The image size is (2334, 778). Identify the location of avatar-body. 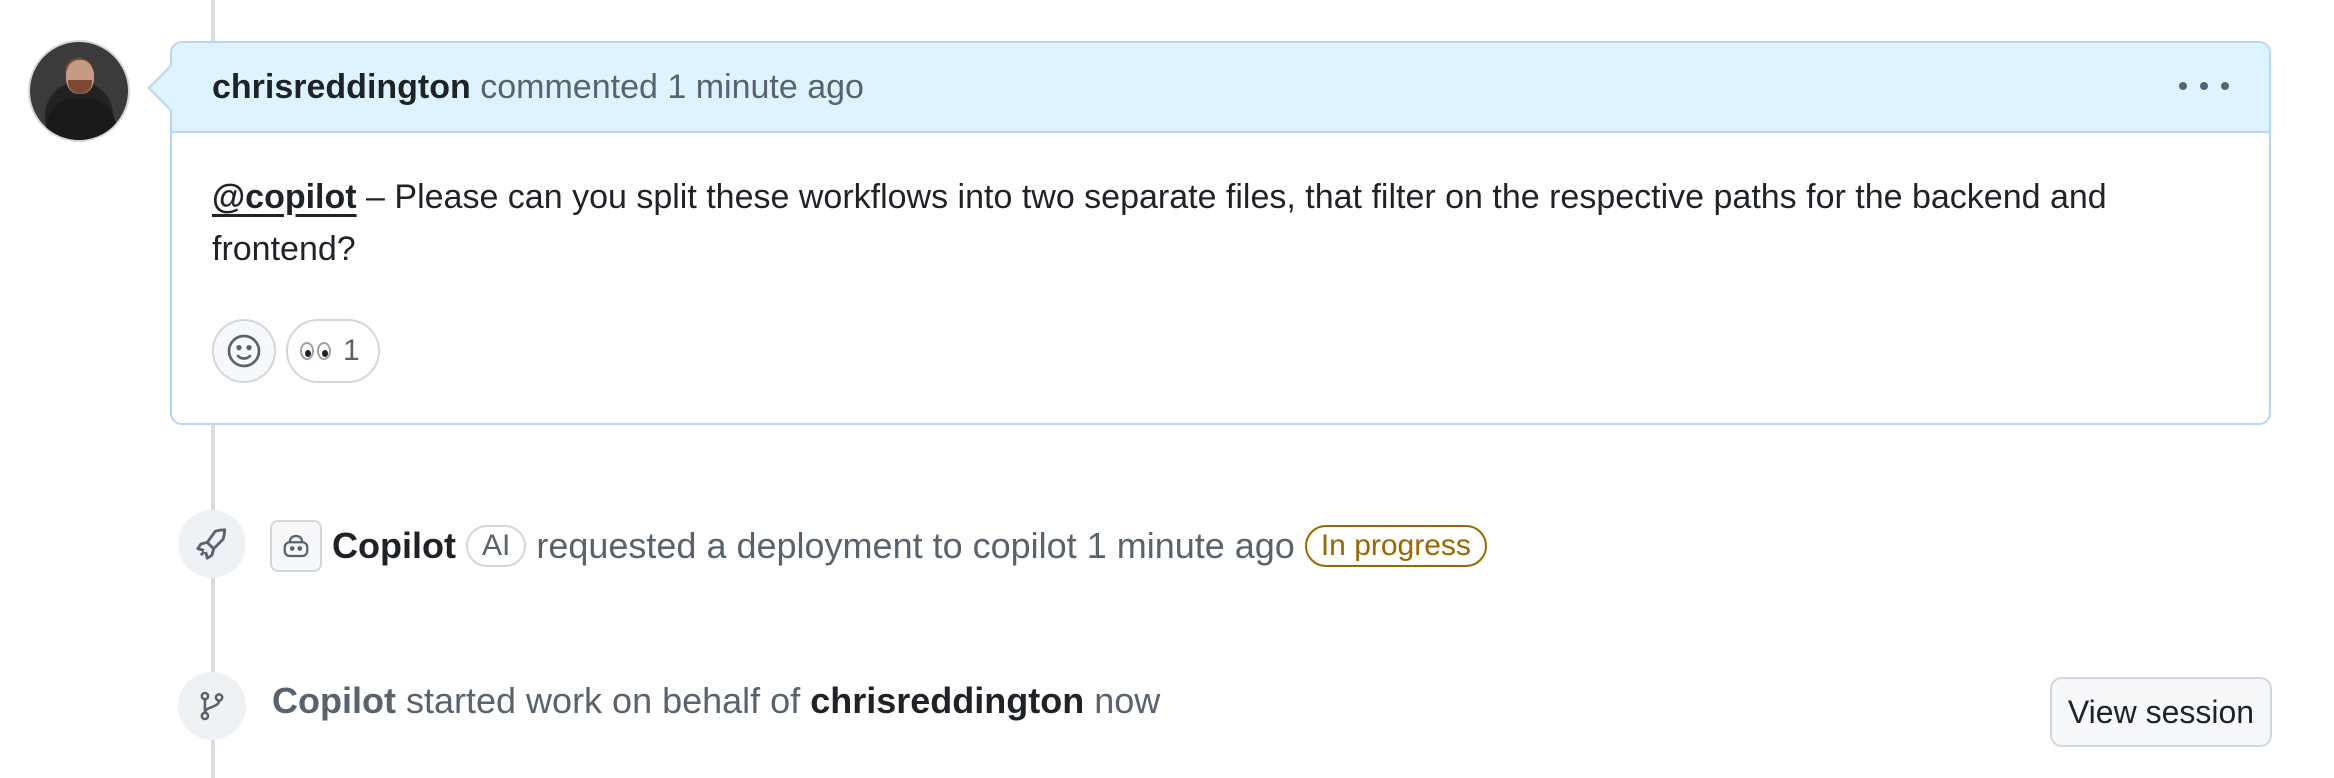
(81, 119).